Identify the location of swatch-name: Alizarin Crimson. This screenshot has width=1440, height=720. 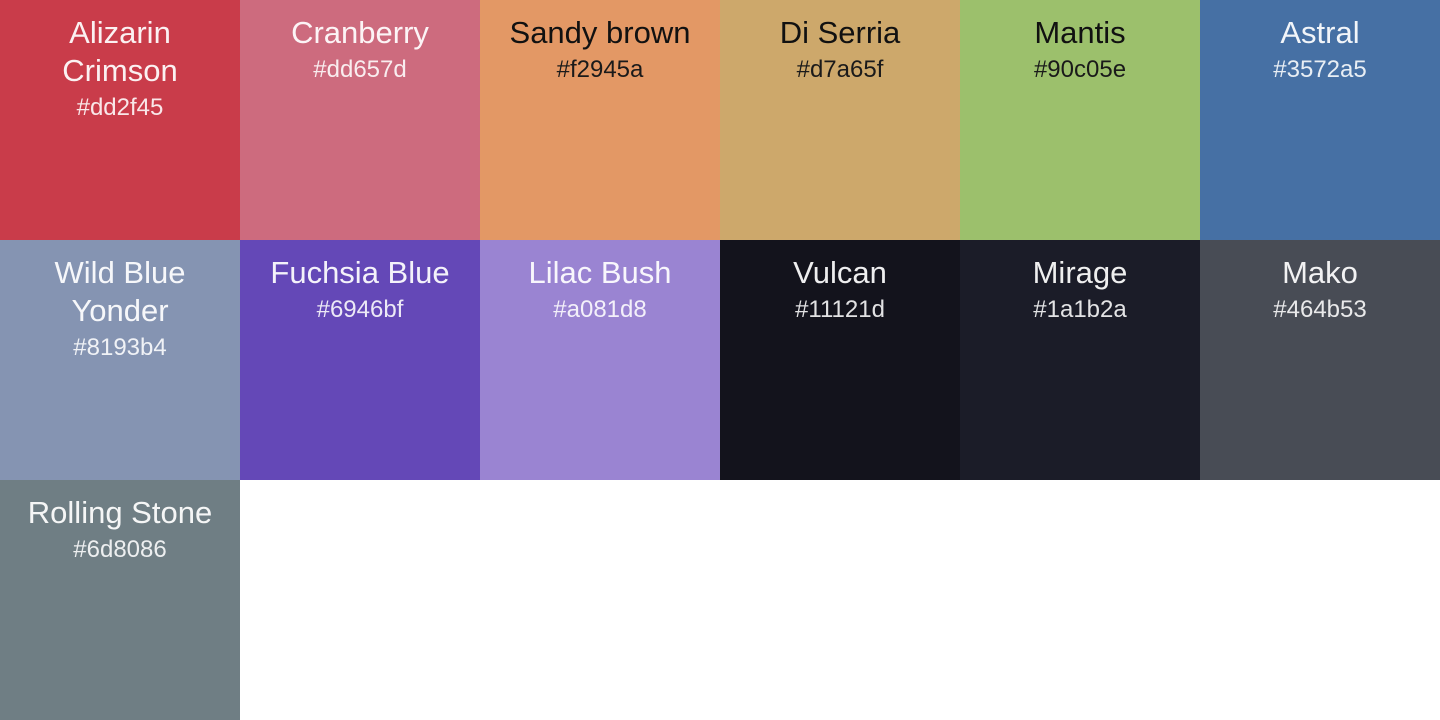
(120, 51).